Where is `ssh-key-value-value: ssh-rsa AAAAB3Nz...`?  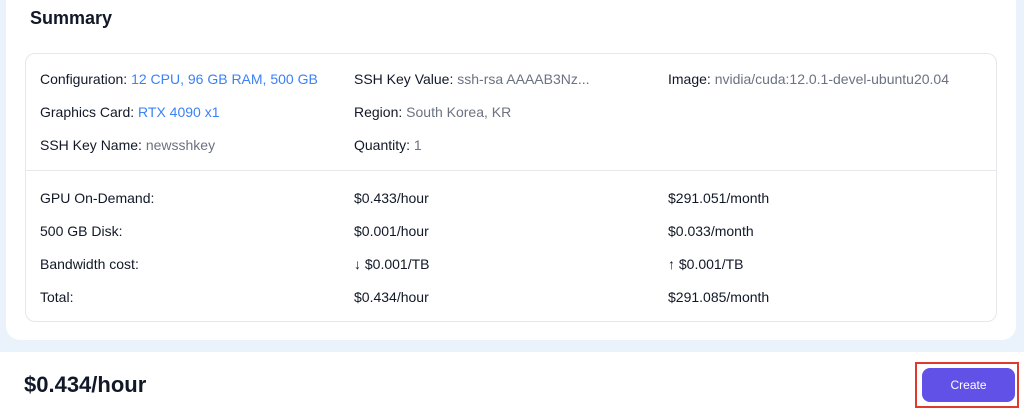
ssh-key-value-value: ssh-rsa AAAAB3Nz... is located at coordinates (523, 79).